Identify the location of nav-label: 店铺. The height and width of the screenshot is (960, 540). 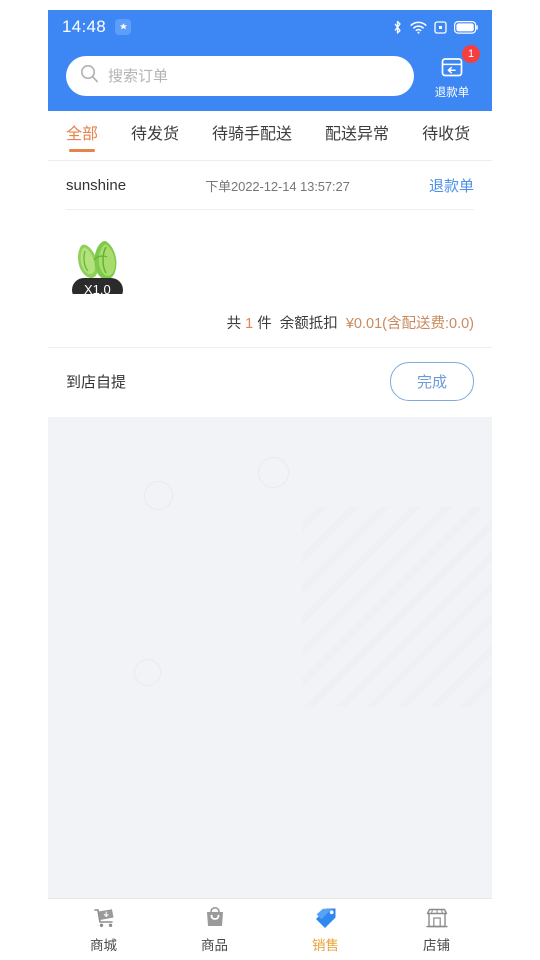
(436, 945).